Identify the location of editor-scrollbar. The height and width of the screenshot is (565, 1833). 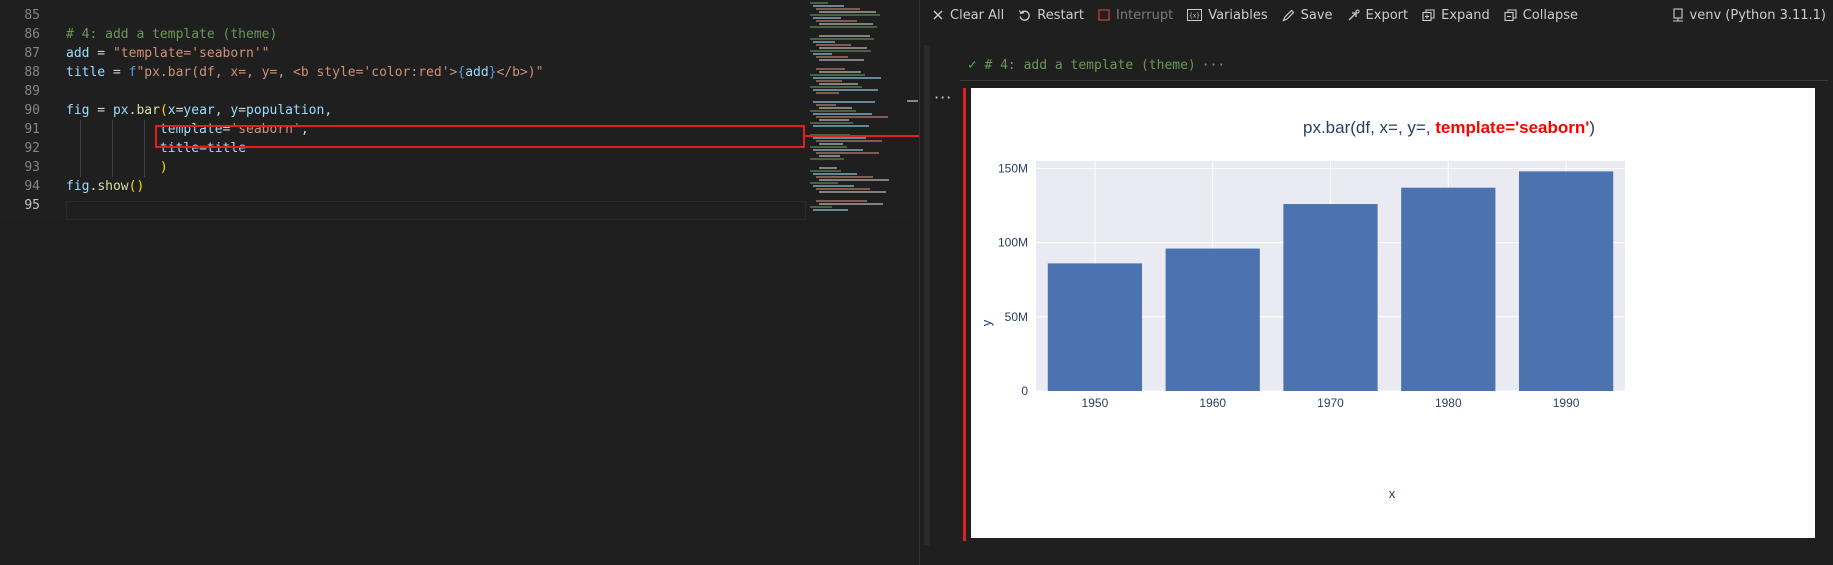
(912, 109).